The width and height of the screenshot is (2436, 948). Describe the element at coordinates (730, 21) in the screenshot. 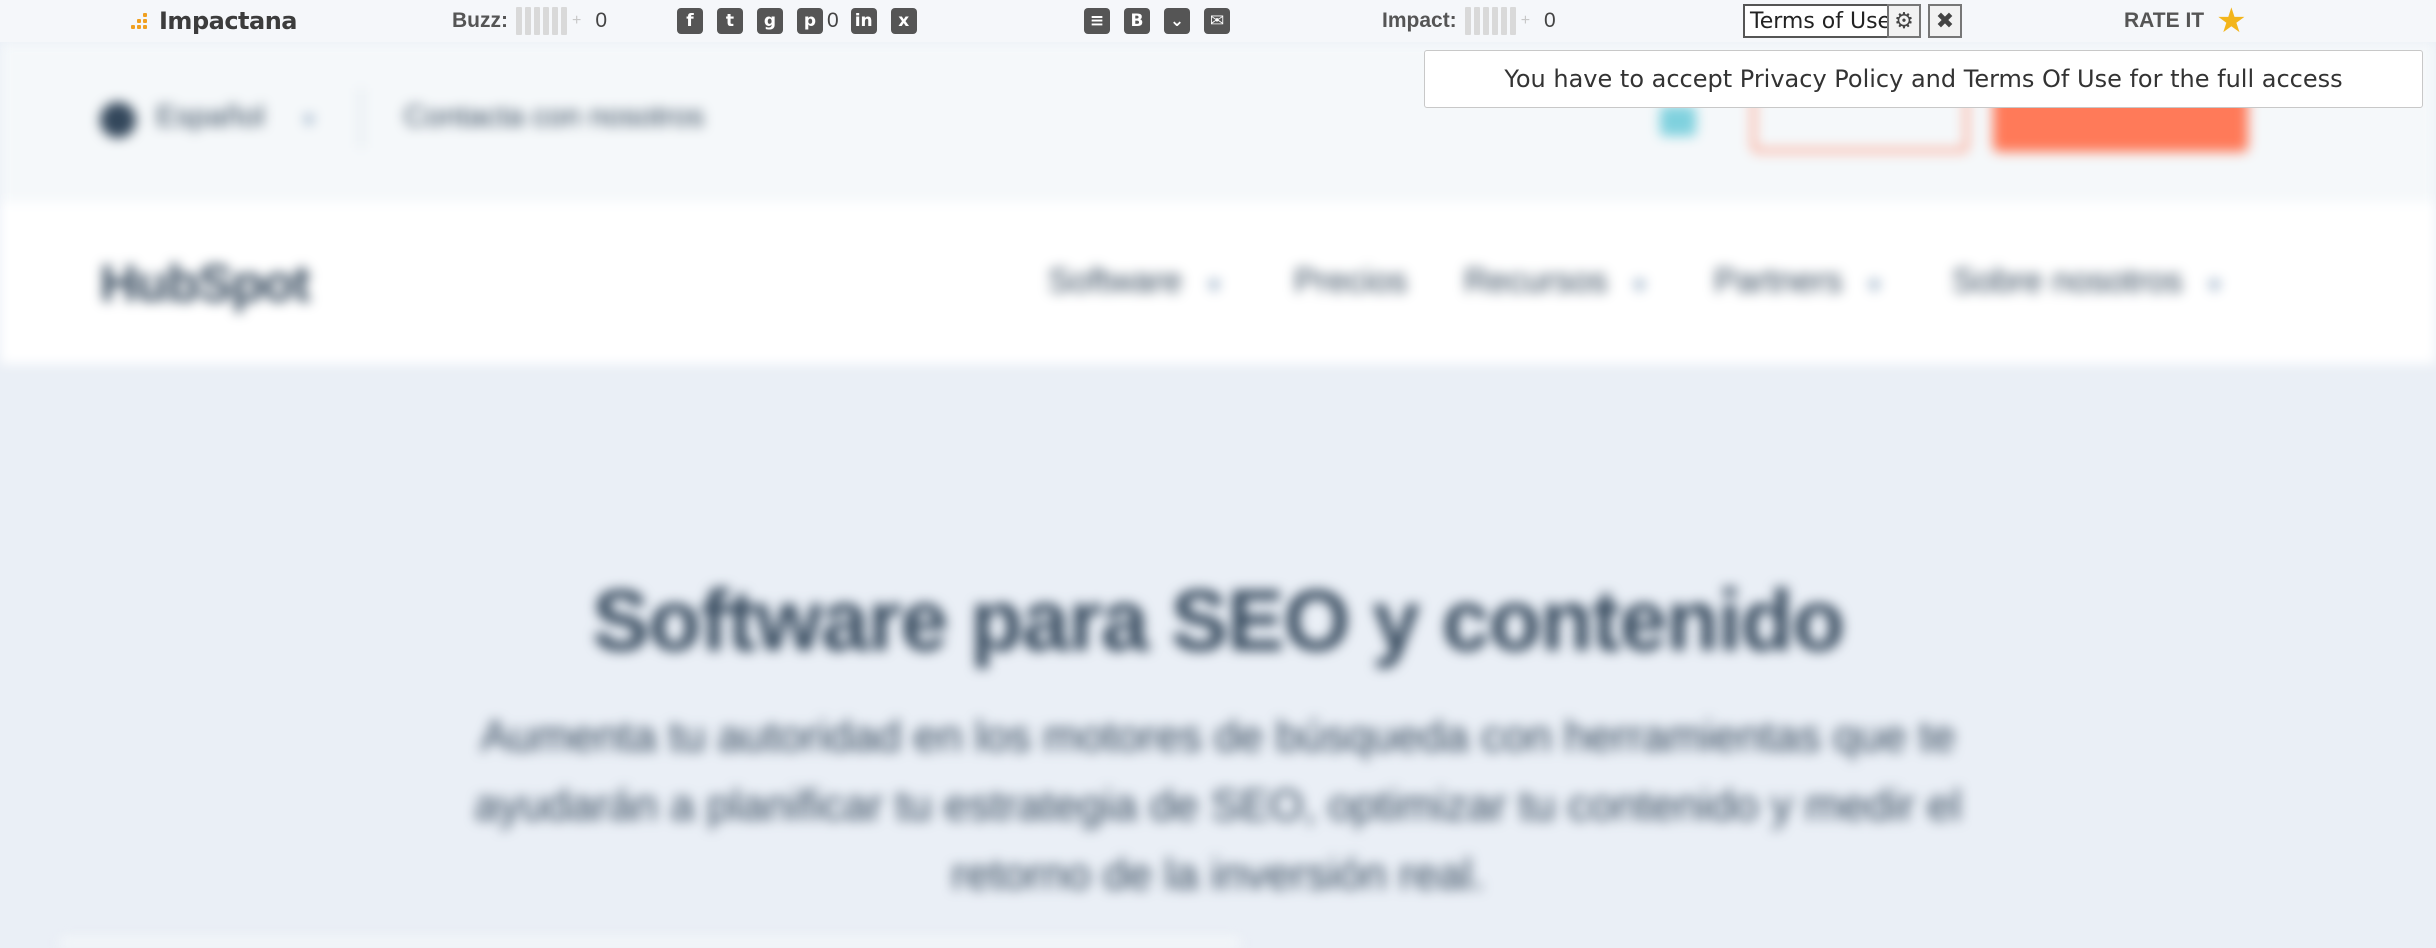

I see `twitter-icon: t` at that location.